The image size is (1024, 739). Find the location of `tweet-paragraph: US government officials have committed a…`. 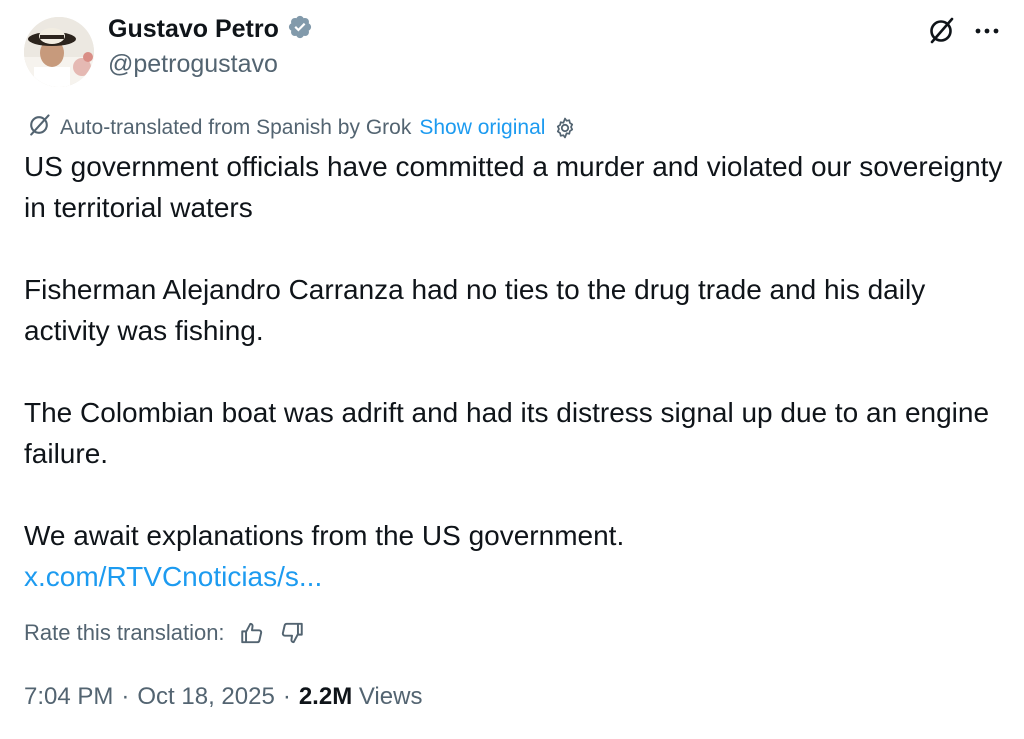

tweet-paragraph: US government officials have committed a… is located at coordinates (513, 187).